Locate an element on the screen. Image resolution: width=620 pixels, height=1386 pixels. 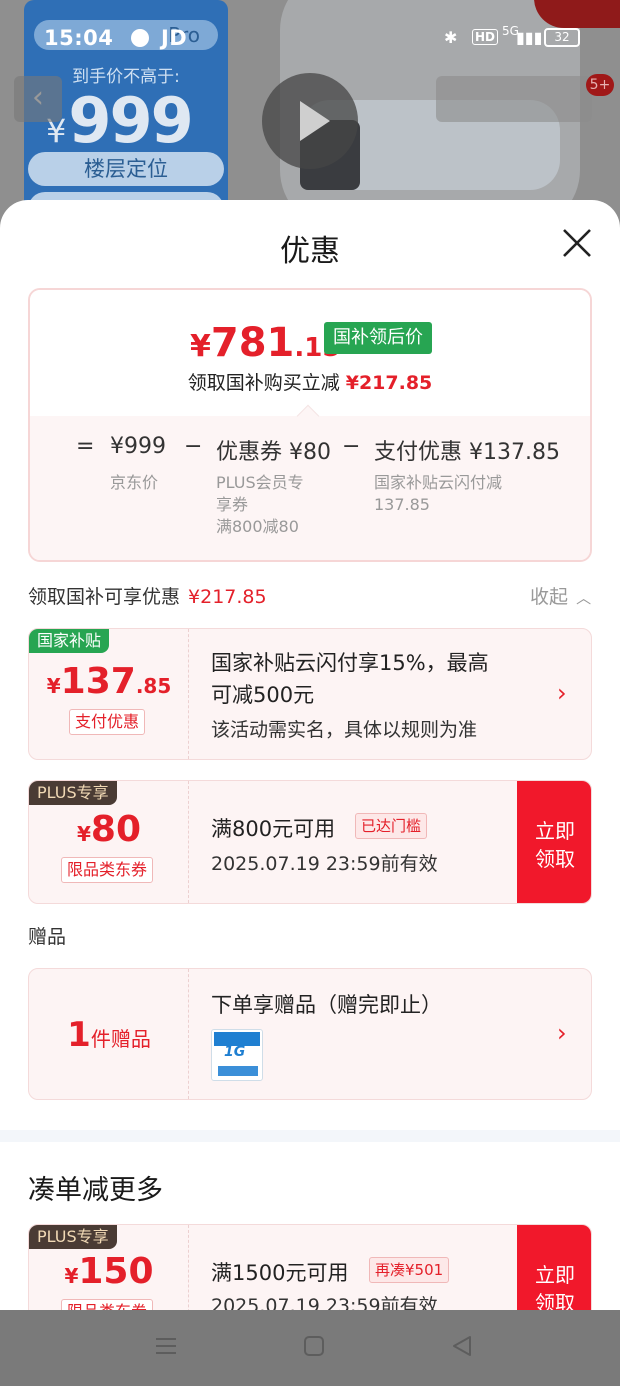
back-icon is located at coordinates (462, 1346).